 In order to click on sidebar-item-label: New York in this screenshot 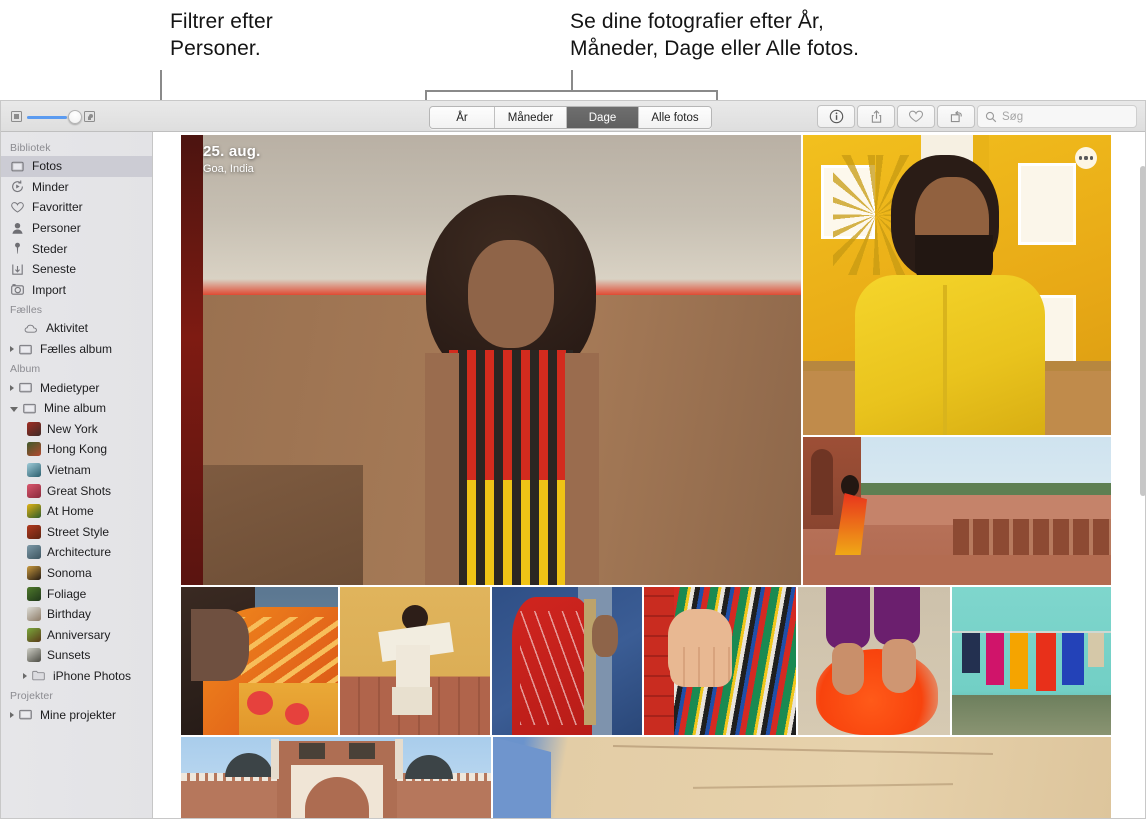, I will do `click(72, 428)`.